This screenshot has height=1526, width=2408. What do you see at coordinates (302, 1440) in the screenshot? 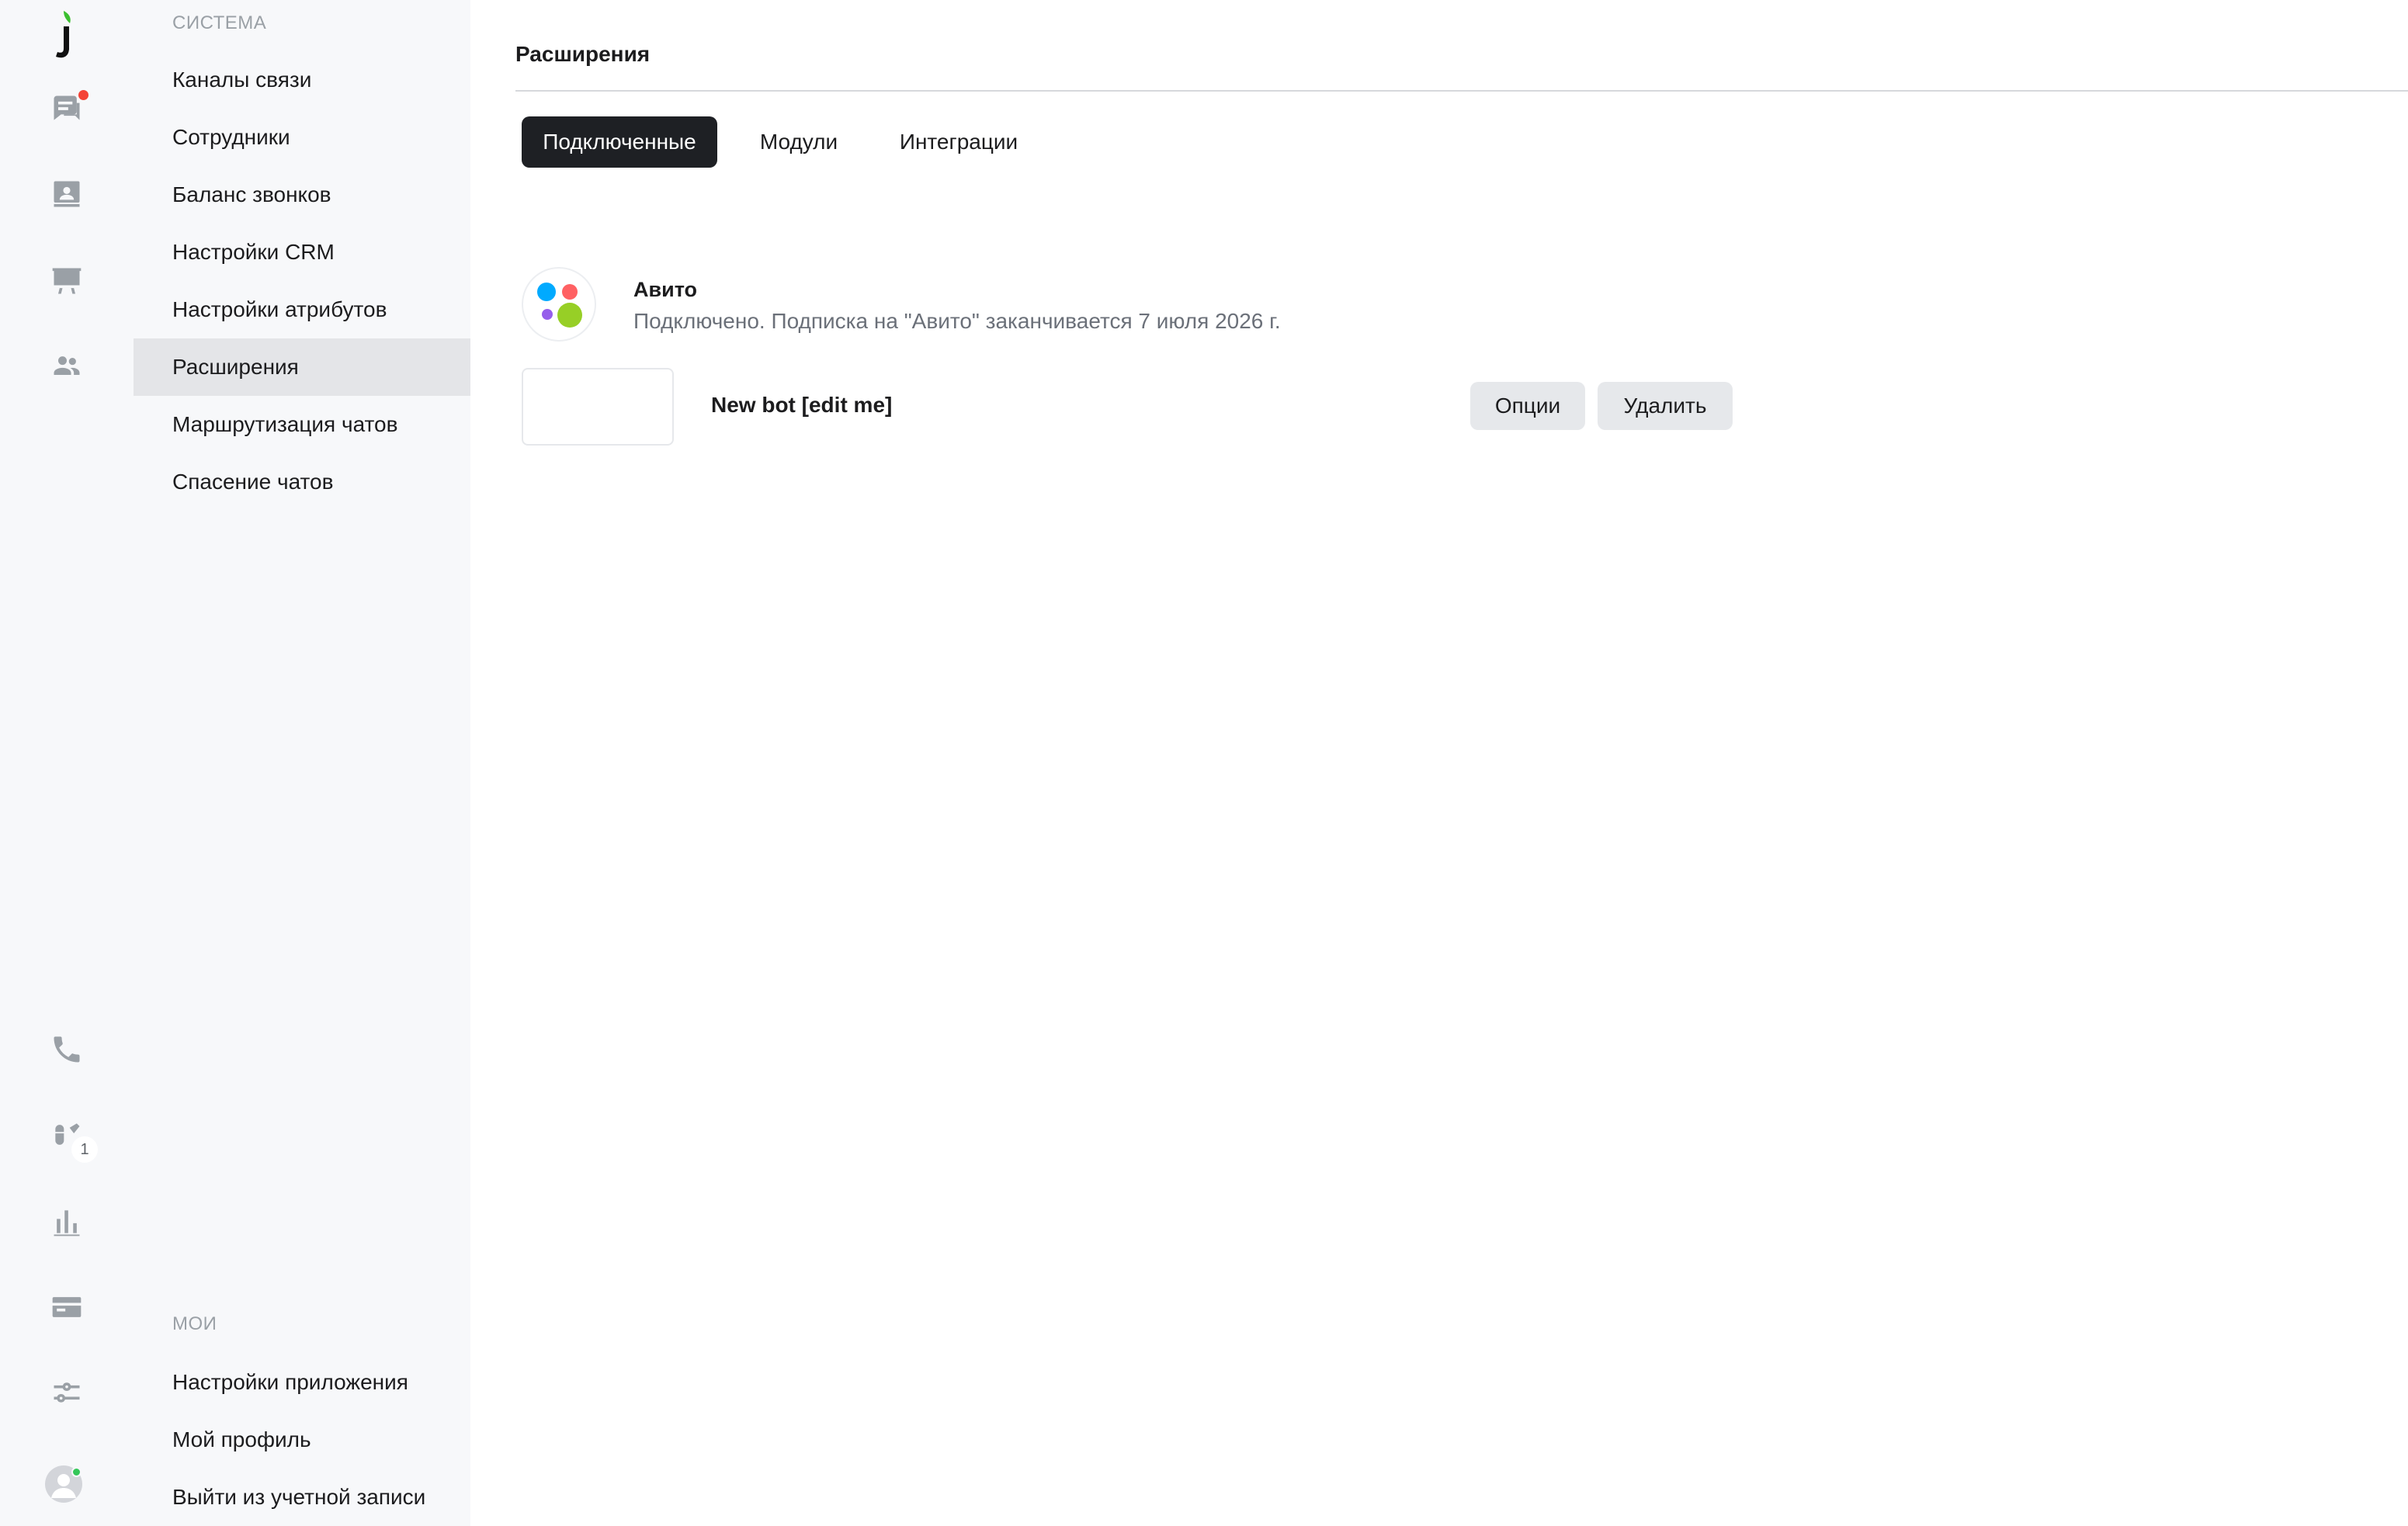
I see `menu-item-my-profile: Мой профиль` at bounding box center [302, 1440].